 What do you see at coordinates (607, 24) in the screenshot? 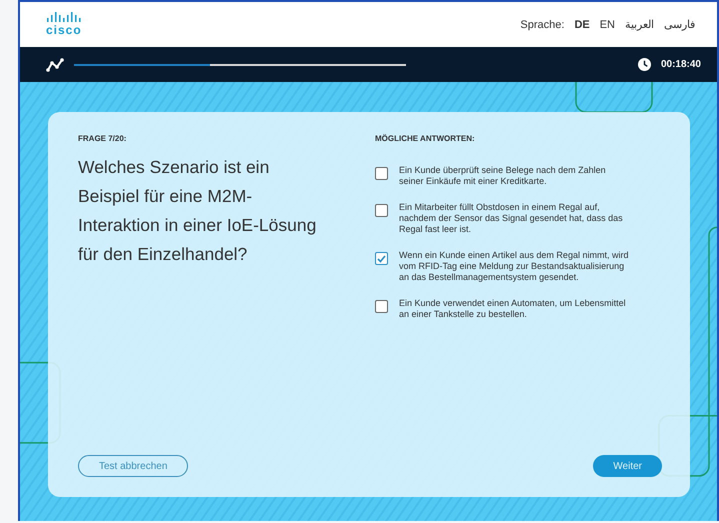
I see `language-link: EN` at bounding box center [607, 24].